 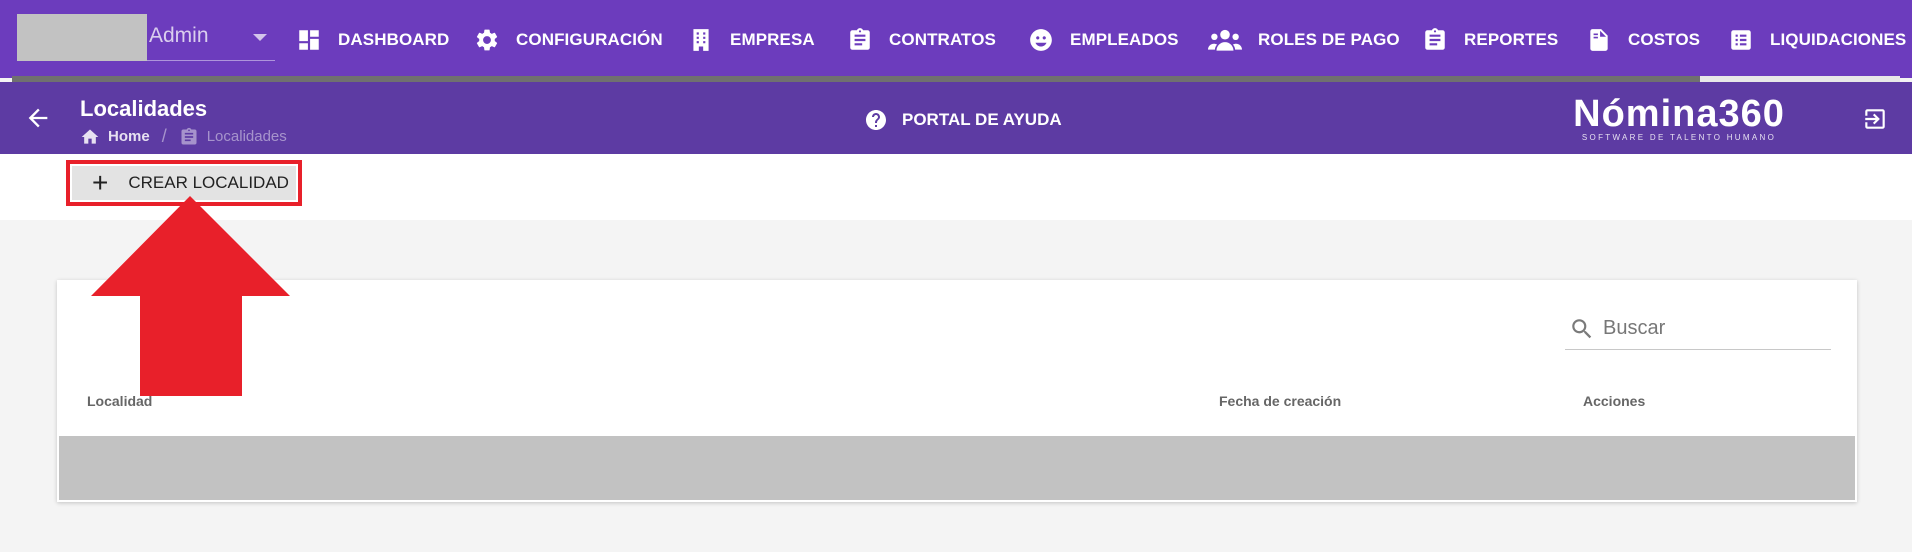 What do you see at coordinates (129, 136) in the screenshot?
I see `breadcrumb-home-label: Home` at bounding box center [129, 136].